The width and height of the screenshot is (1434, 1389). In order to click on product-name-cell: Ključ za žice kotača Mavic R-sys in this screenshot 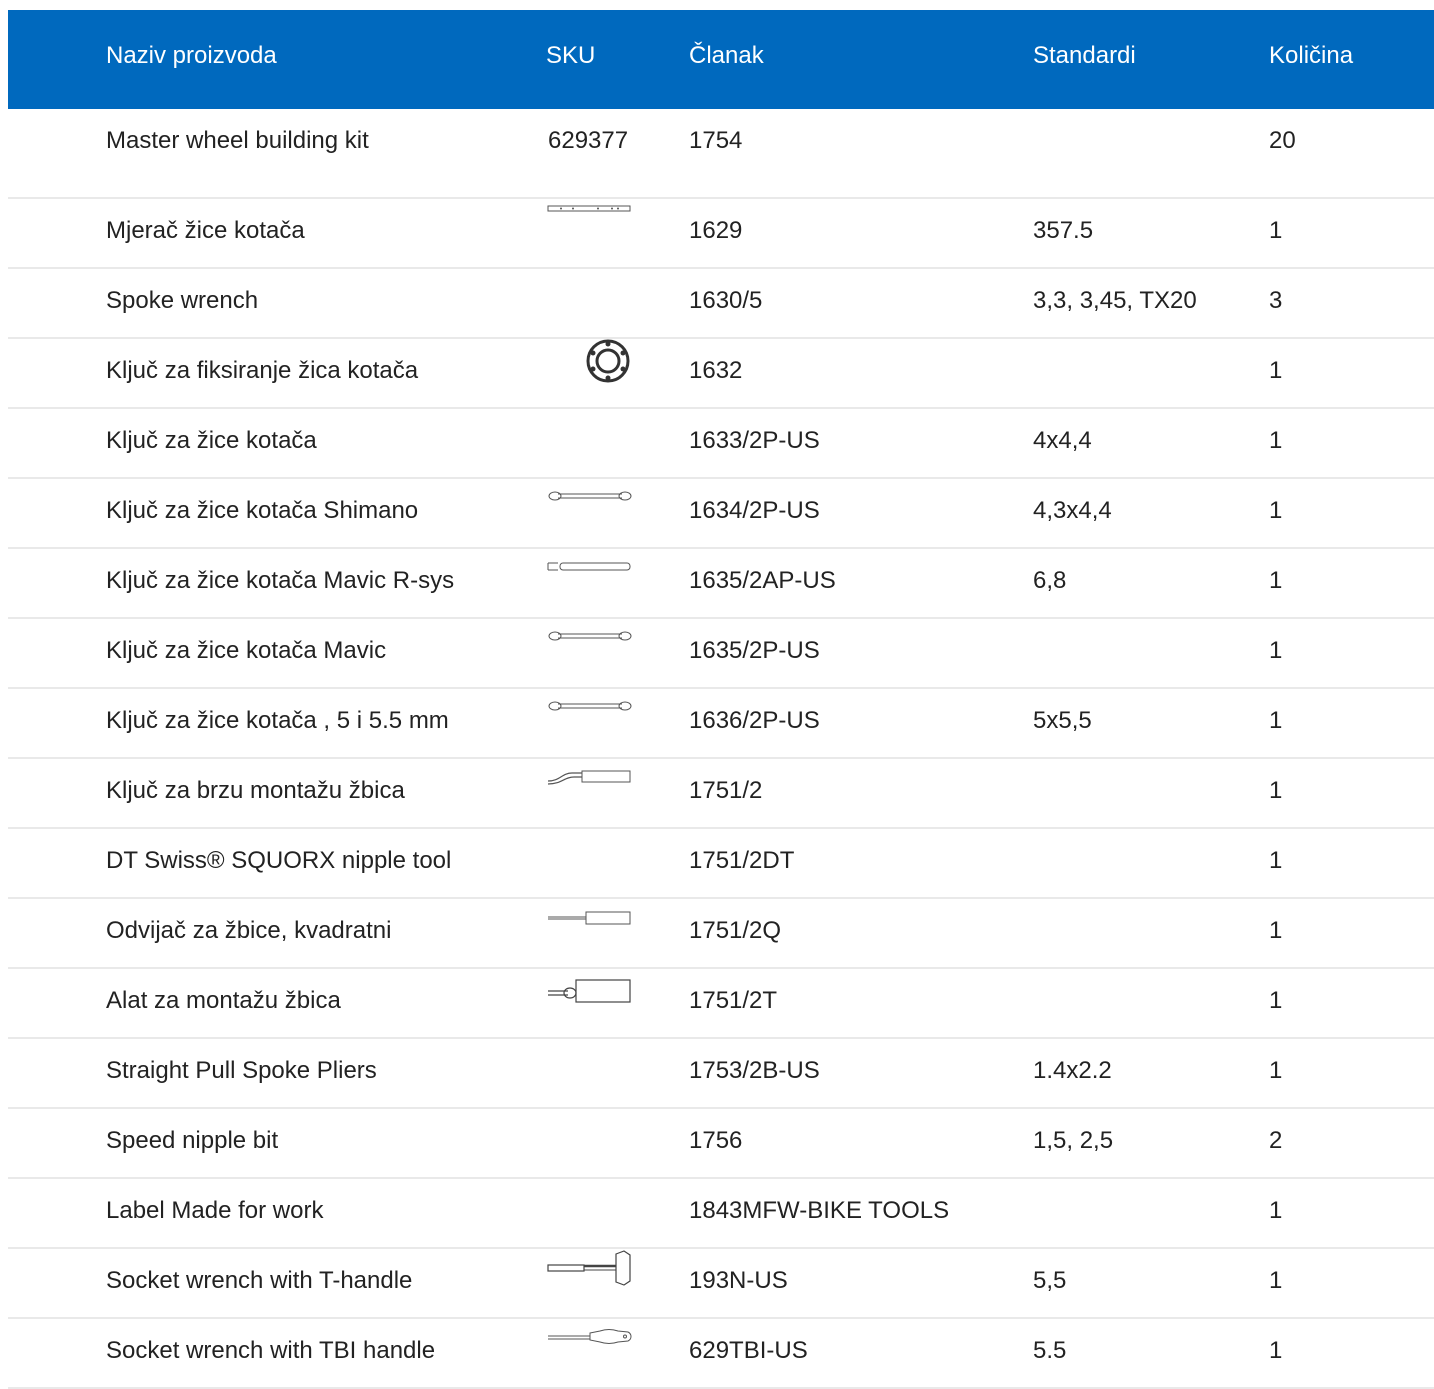, I will do `click(280, 581)`.